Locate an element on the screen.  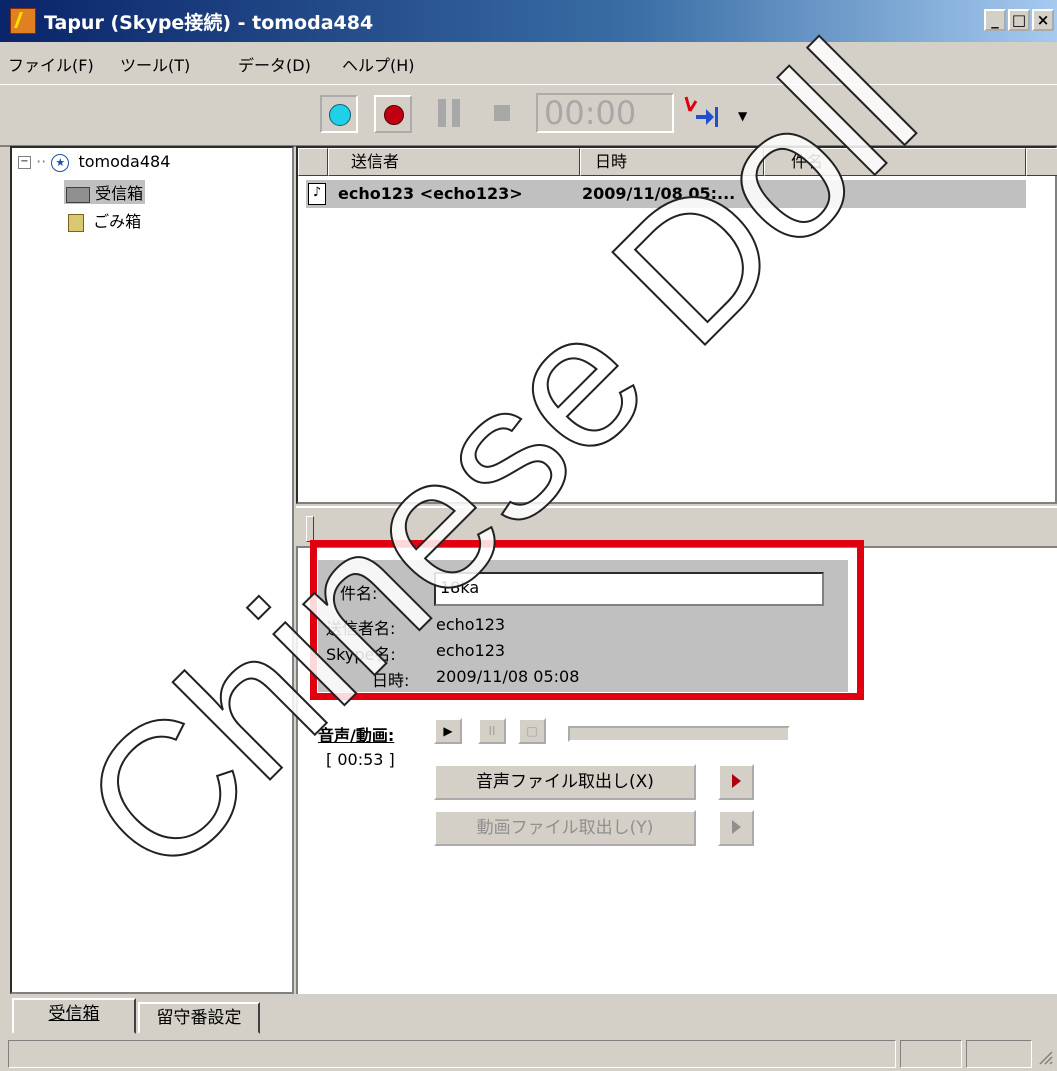
subject-label: 件名: is located at coordinates (359, 593).